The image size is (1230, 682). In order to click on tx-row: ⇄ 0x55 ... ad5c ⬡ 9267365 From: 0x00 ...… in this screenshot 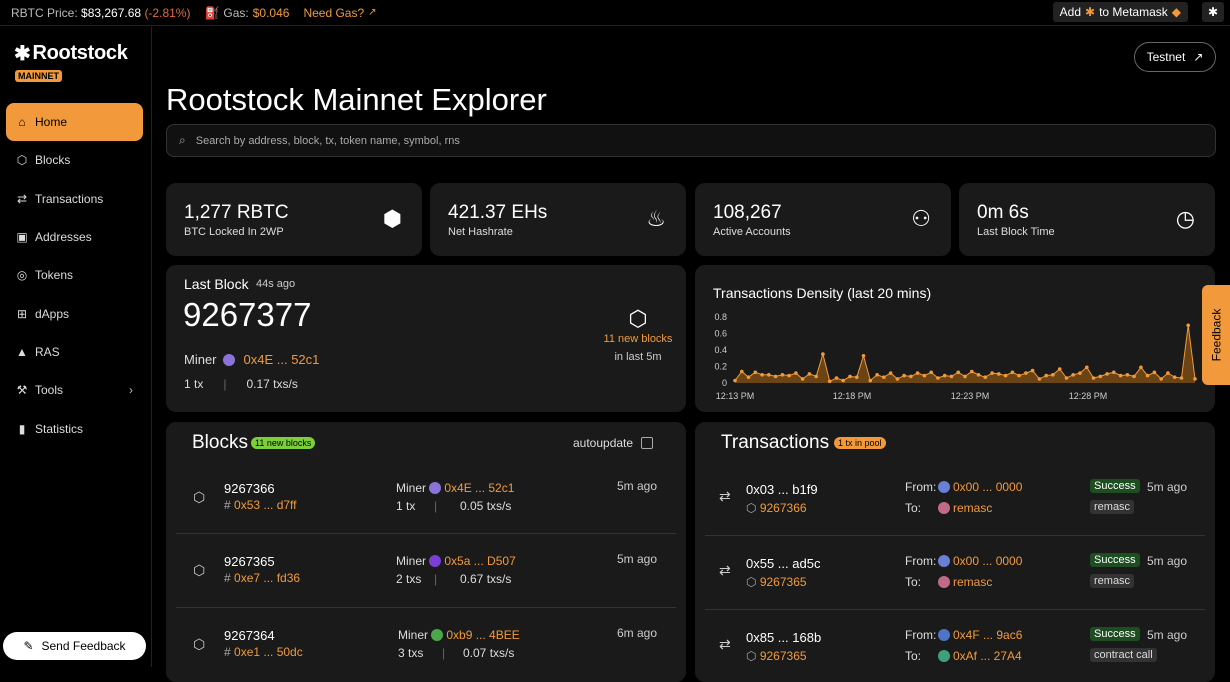, I will do `click(955, 573)`.